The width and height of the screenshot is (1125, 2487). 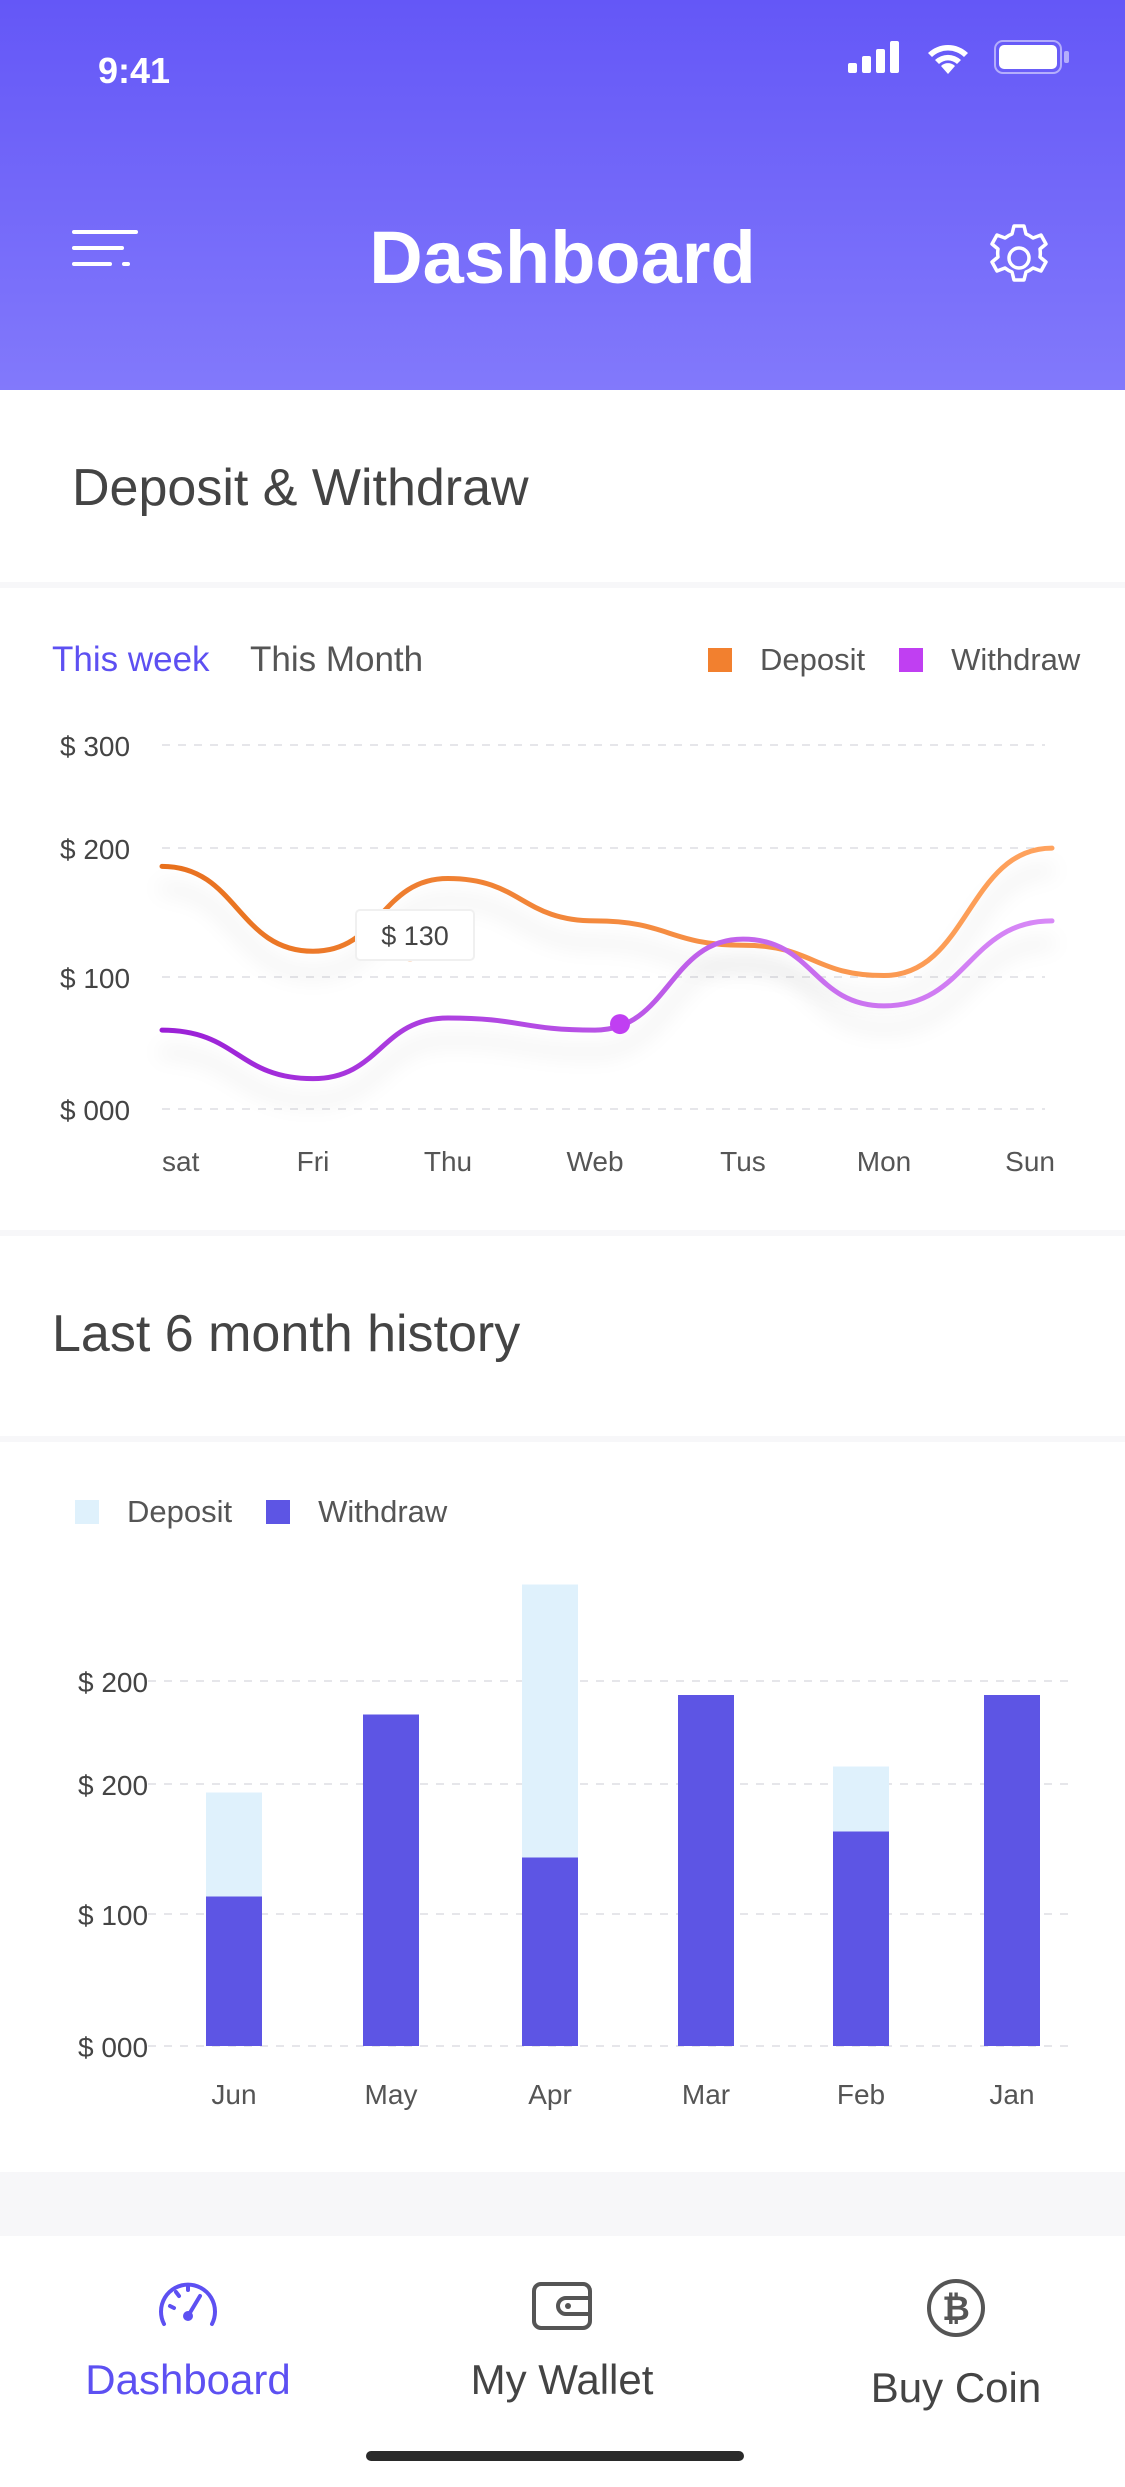 What do you see at coordinates (562, 2340) in the screenshot?
I see `nav-item-my-wallet: My Wallet` at bounding box center [562, 2340].